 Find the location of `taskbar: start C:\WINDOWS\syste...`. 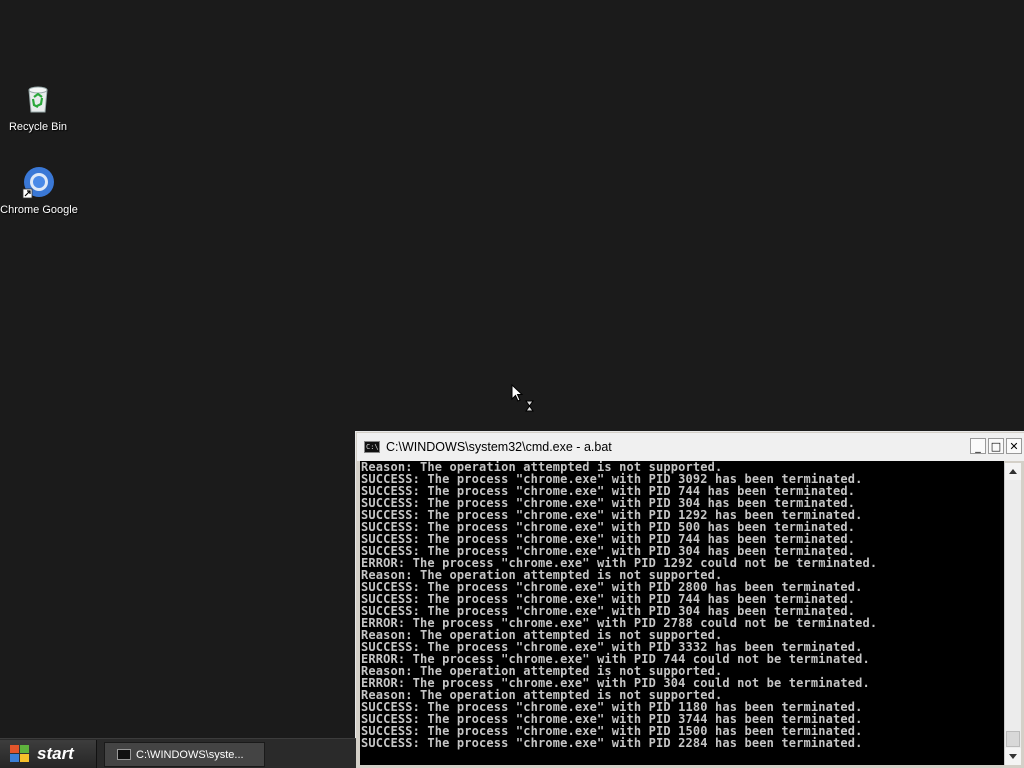

taskbar: start C:\WINDOWS\syste... is located at coordinates (178, 753).